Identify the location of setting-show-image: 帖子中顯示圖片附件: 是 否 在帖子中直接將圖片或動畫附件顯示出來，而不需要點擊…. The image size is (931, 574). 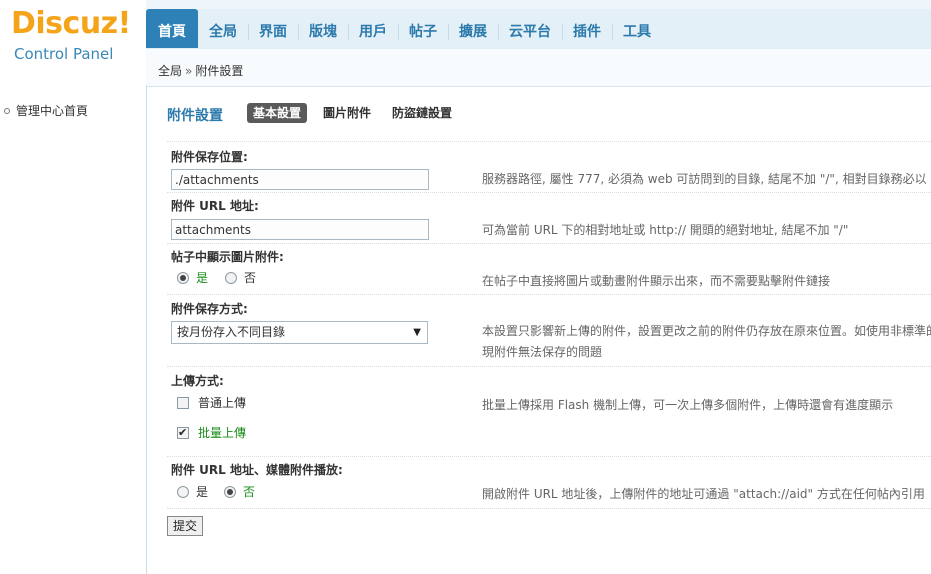
(549, 269).